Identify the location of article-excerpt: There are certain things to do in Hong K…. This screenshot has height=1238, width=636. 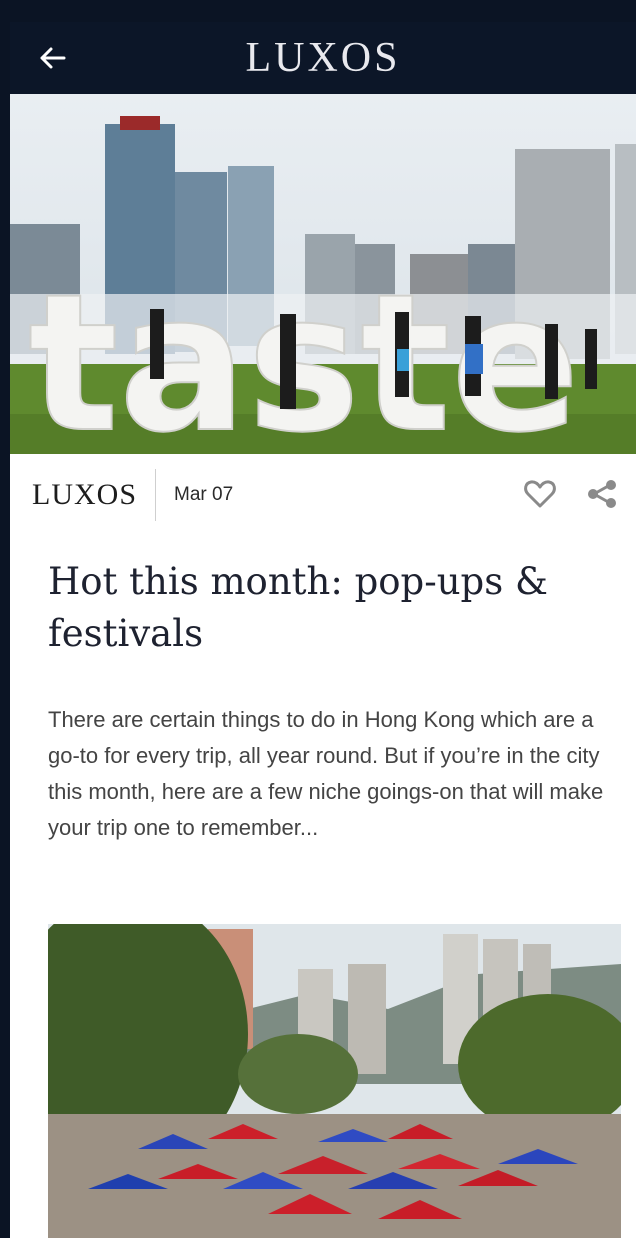
(326, 773).